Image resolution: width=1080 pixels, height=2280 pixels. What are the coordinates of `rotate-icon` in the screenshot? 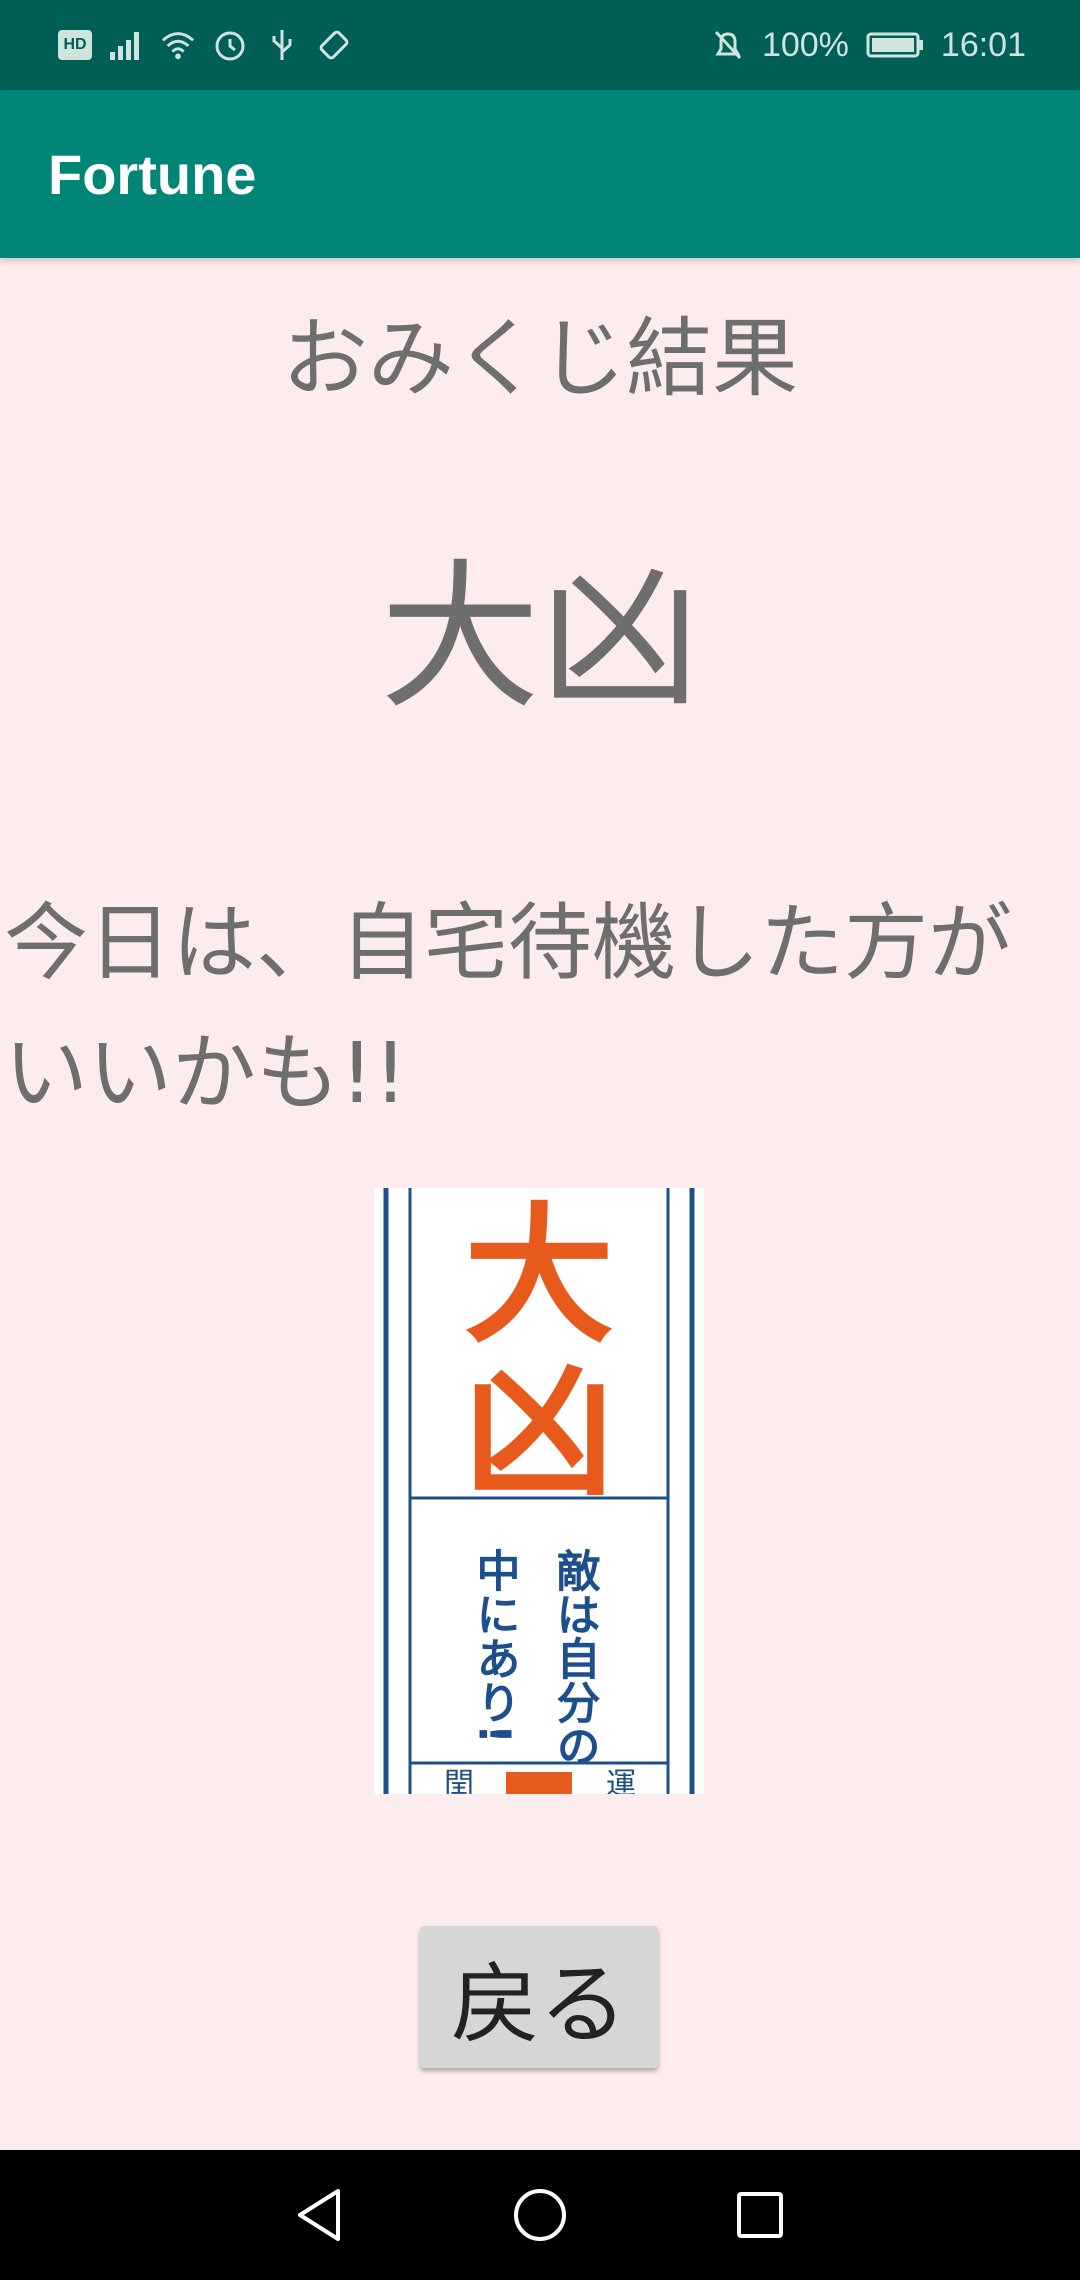 It's located at (334, 45).